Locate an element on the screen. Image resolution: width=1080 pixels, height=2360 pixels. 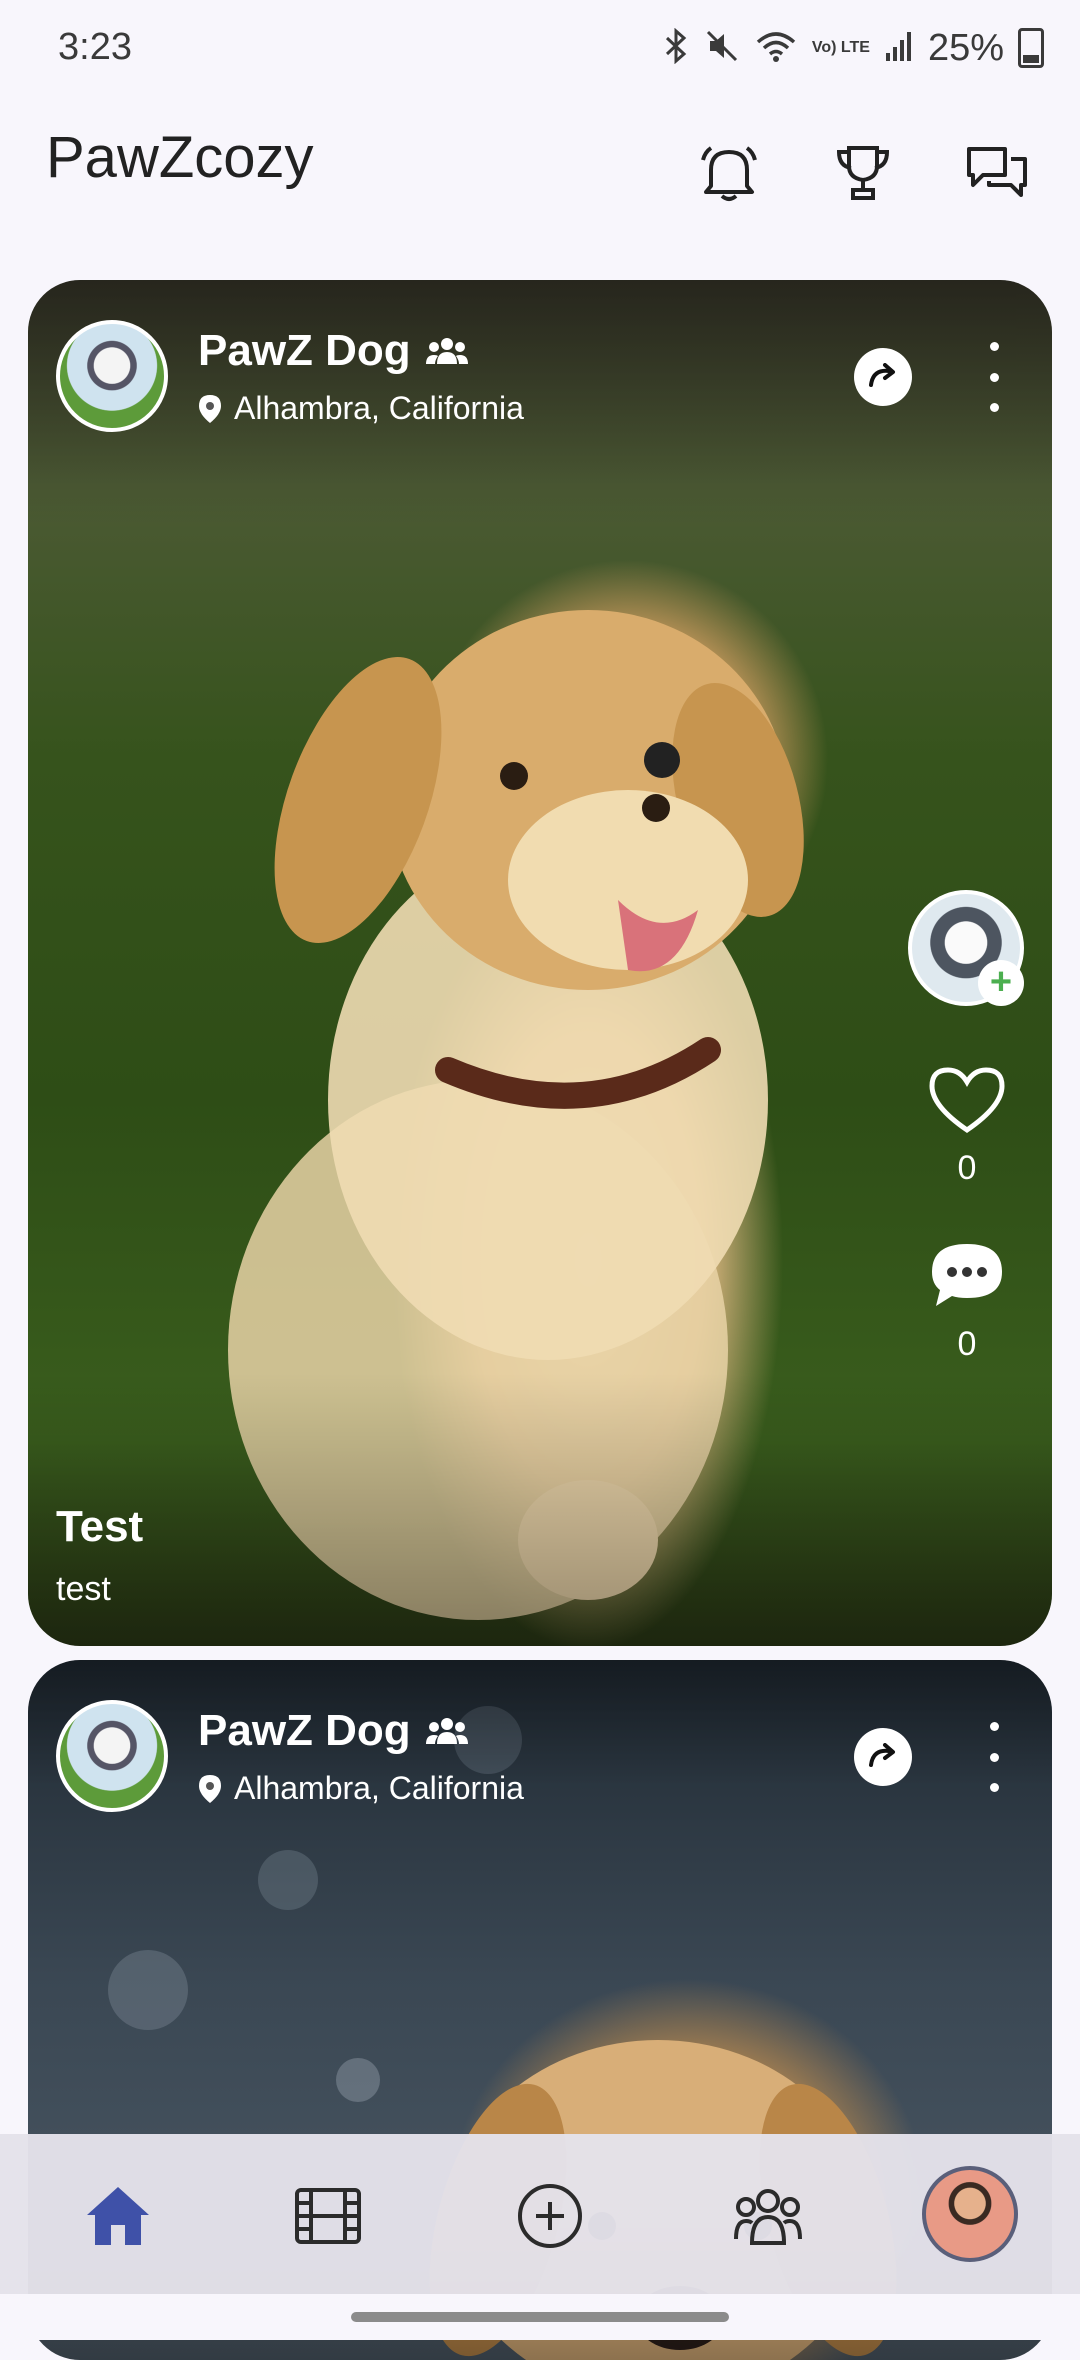
nav-add-post is located at coordinates (550, 2216).